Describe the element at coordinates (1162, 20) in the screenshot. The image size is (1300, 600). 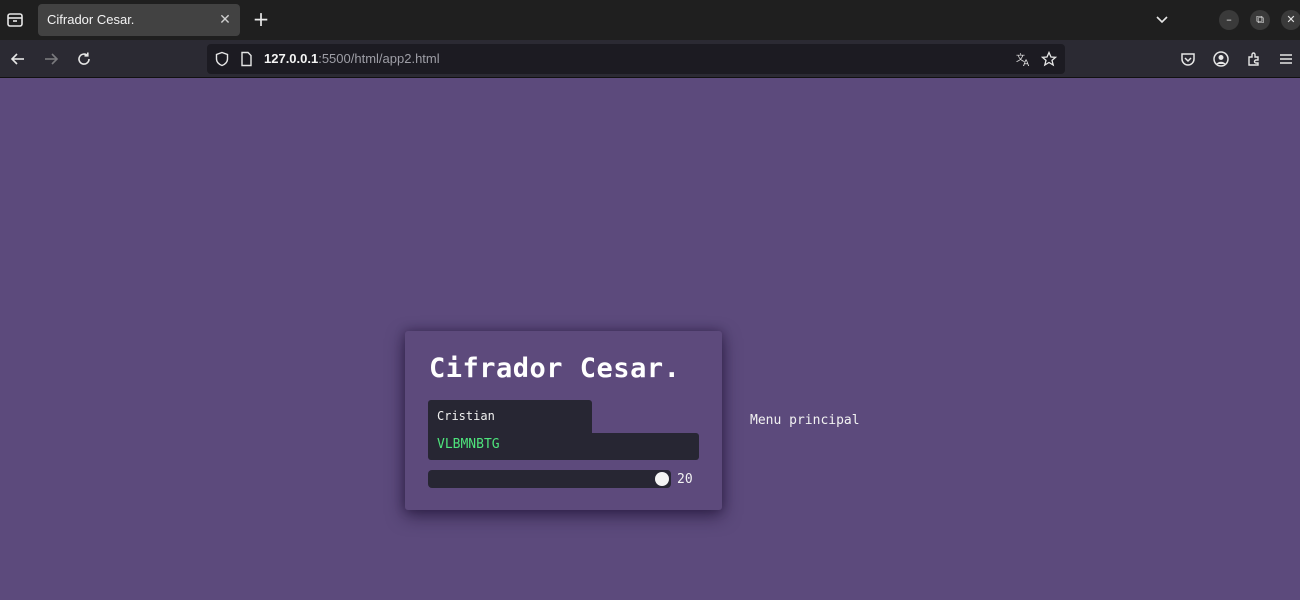
I see `chevron-down-icon` at that location.